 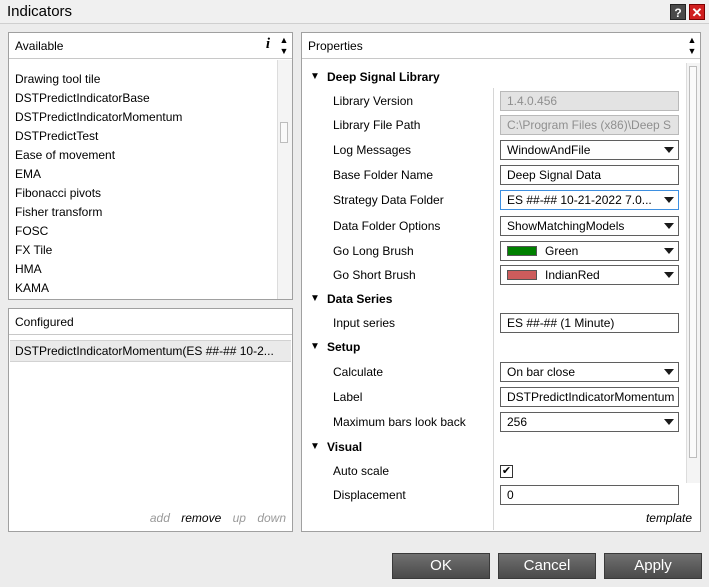 I want to click on category-label: Data Series, so click(x=360, y=299).